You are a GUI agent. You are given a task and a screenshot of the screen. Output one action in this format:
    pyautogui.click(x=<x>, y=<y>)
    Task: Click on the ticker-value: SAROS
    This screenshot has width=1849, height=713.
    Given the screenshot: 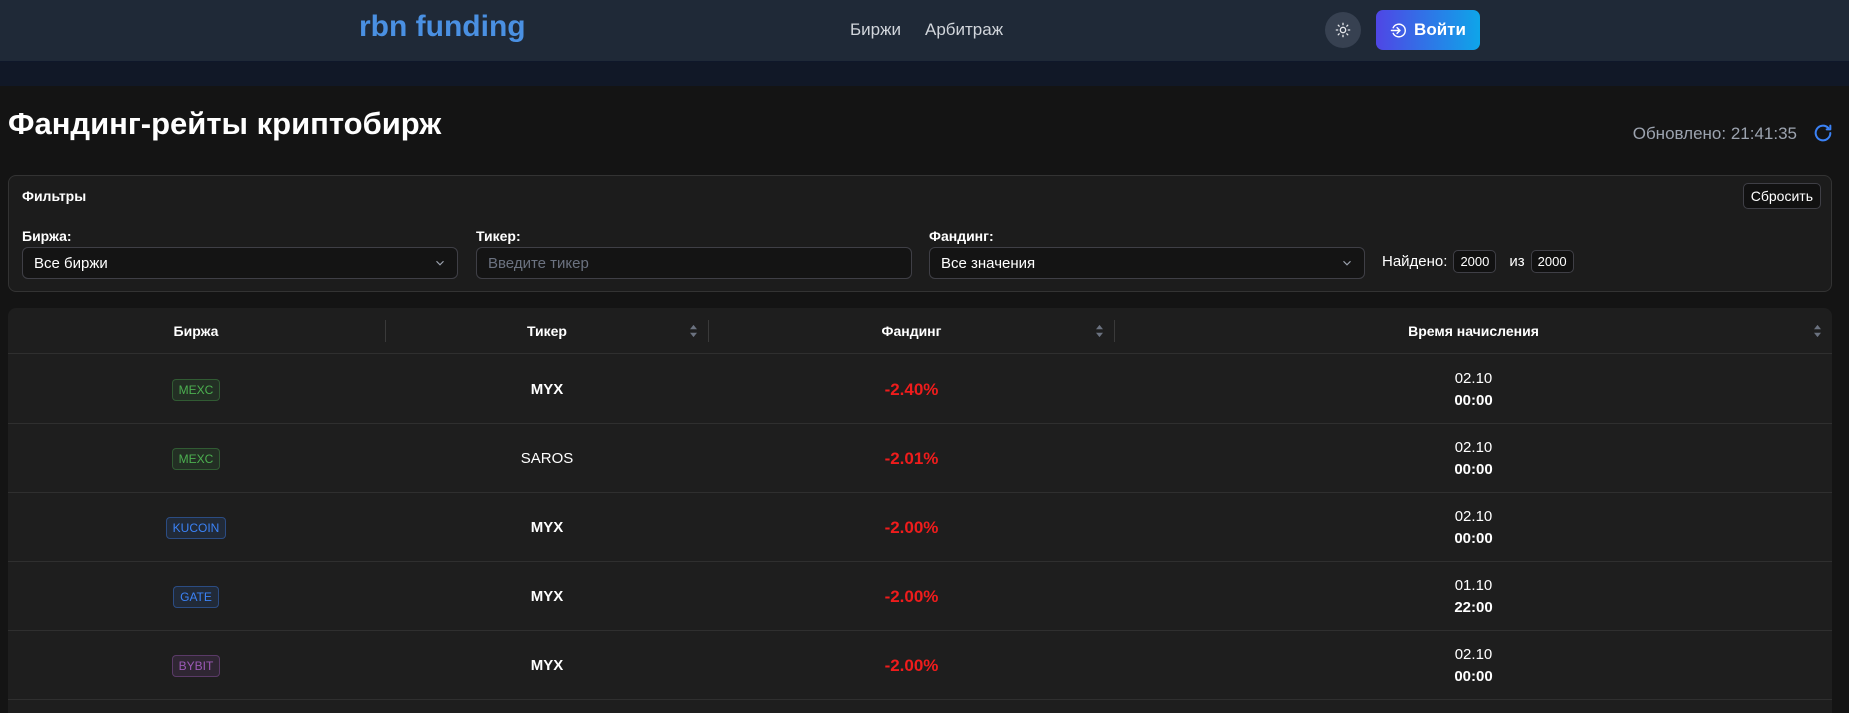 What is the action you would take?
    pyautogui.click(x=547, y=458)
    